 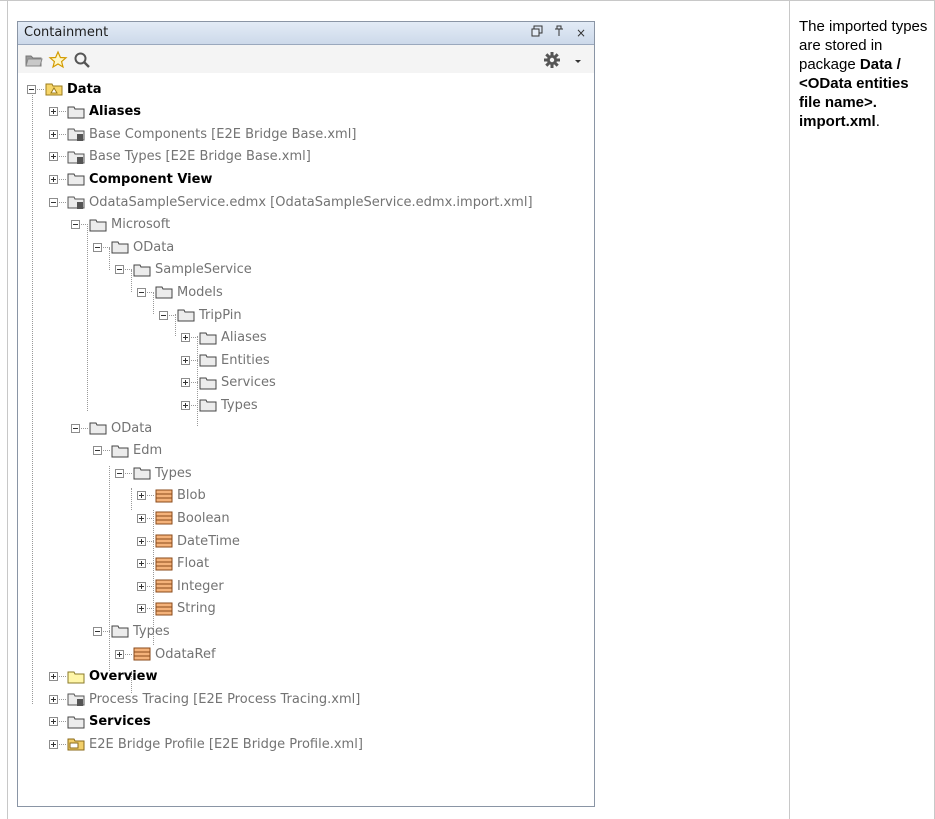 I want to click on tree-node-label: Base Components [E2E Bridge Base.xml], so click(x=223, y=134).